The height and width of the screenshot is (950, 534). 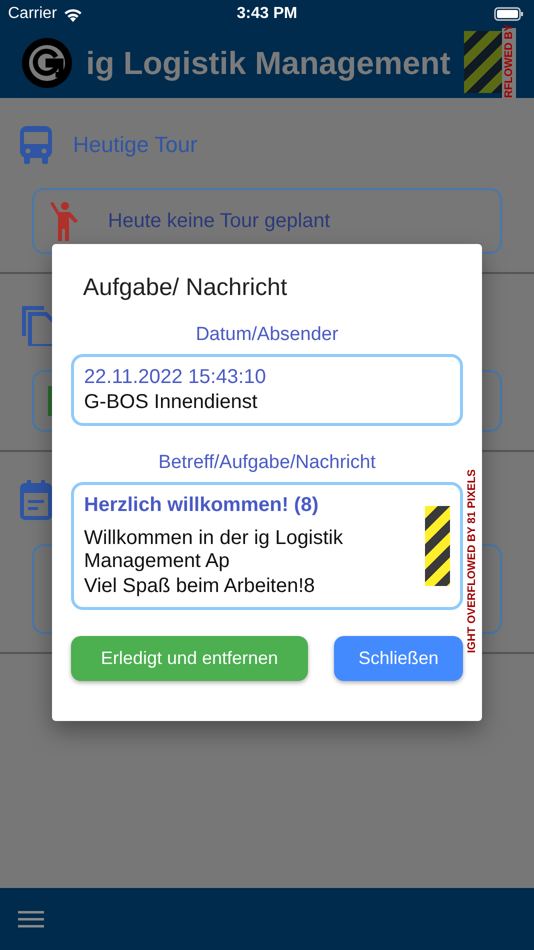 I want to click on battery-icon, so click(x=509, y=14).